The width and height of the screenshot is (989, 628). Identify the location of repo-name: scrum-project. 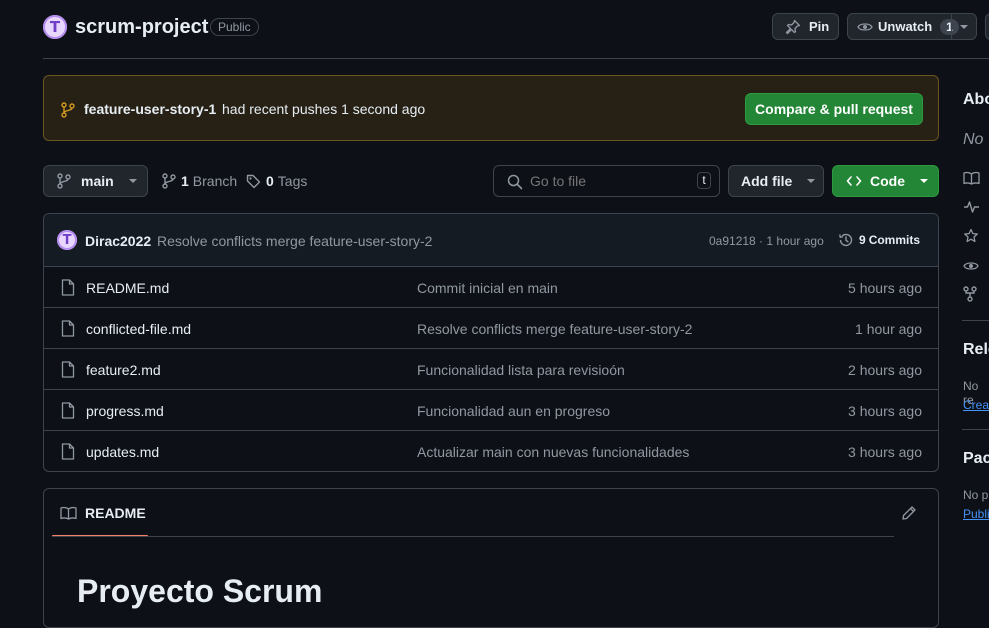
(141, 27).